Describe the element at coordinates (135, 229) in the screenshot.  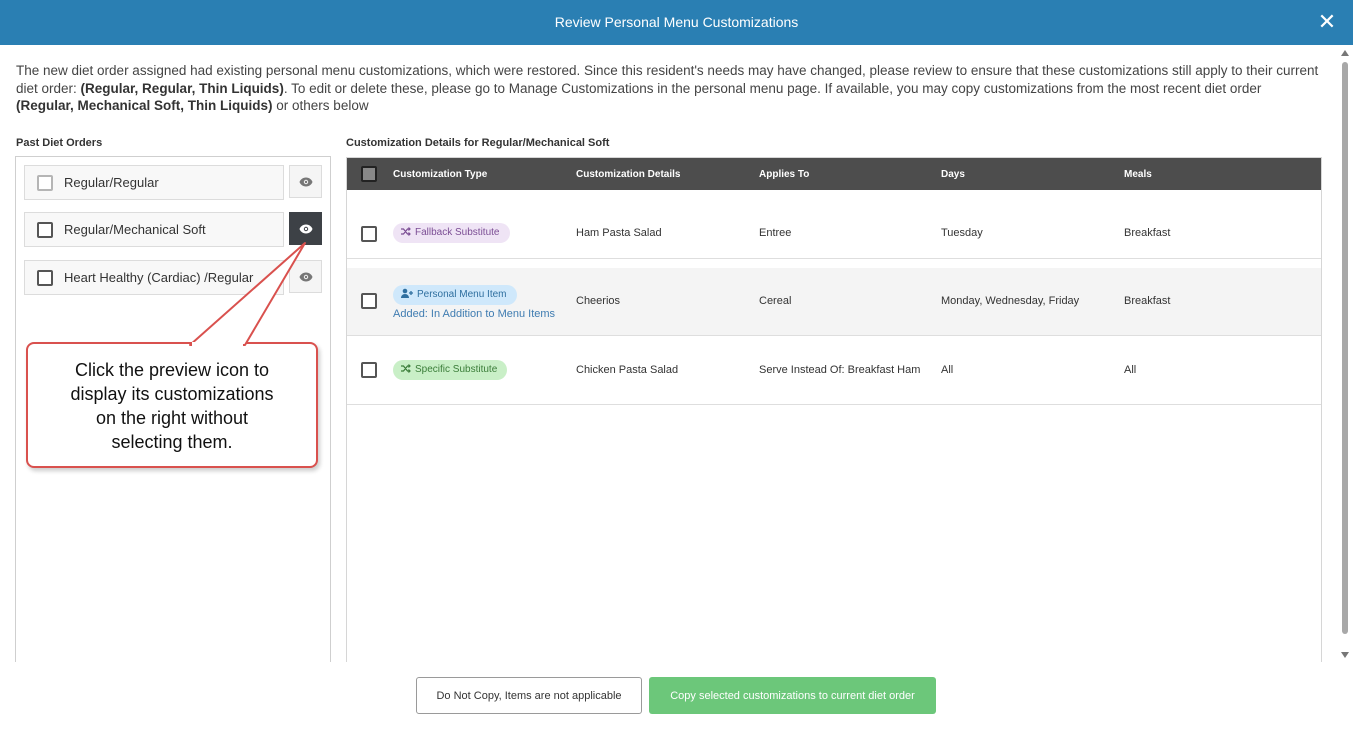
I see `diet-order-label: Regular/Mechanical Soft` at that location.